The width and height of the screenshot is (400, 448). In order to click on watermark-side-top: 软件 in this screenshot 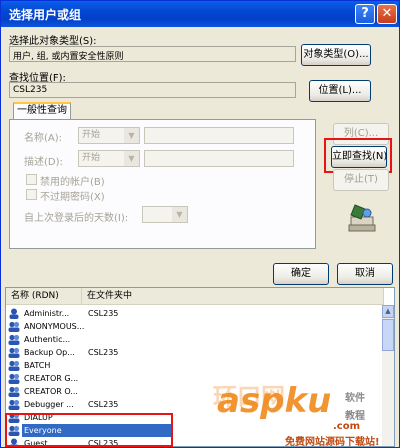, I will do `click(355, 398)`.